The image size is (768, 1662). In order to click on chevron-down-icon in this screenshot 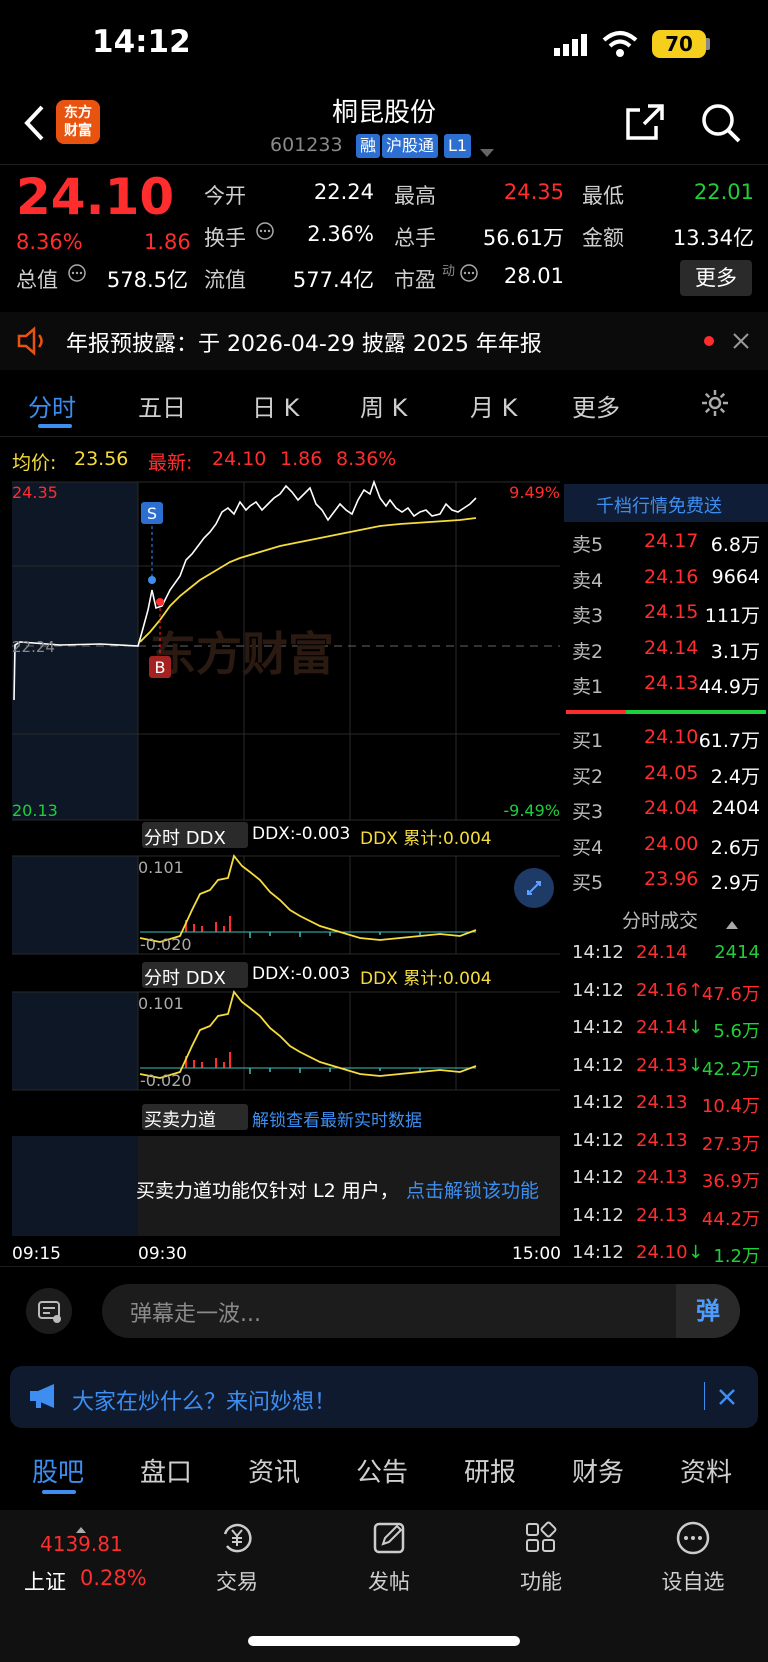, I will do `click(487, 151)`.